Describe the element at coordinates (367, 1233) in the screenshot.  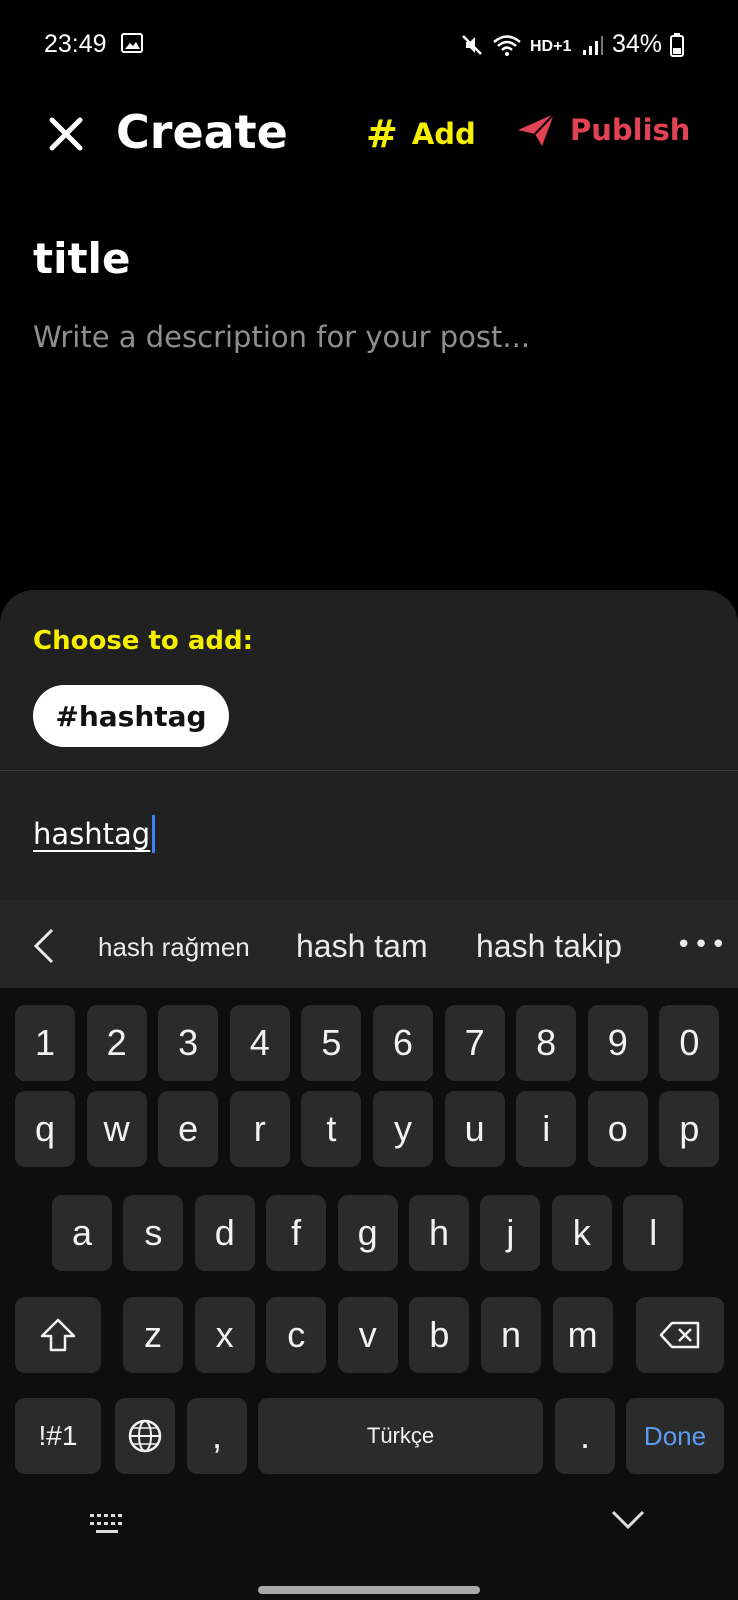
I see `key-g: g` at that location.